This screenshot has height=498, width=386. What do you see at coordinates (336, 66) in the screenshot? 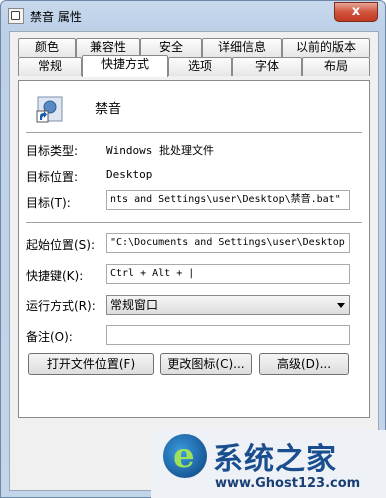
I see `tab-layout: 布局` at bounding box center [336, 66].